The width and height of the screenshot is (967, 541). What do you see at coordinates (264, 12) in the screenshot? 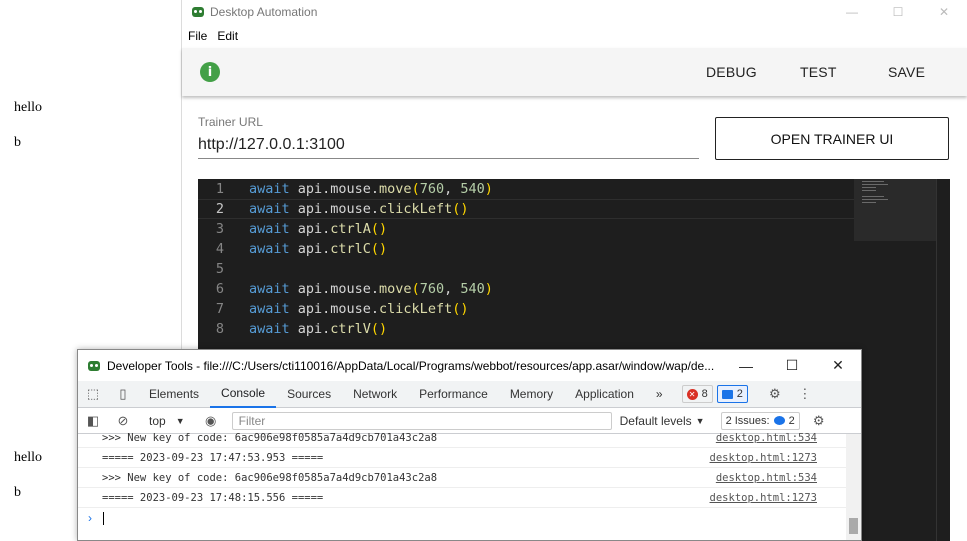
I see `window-title: Desktop Automation` at bounding box center [264, 12].